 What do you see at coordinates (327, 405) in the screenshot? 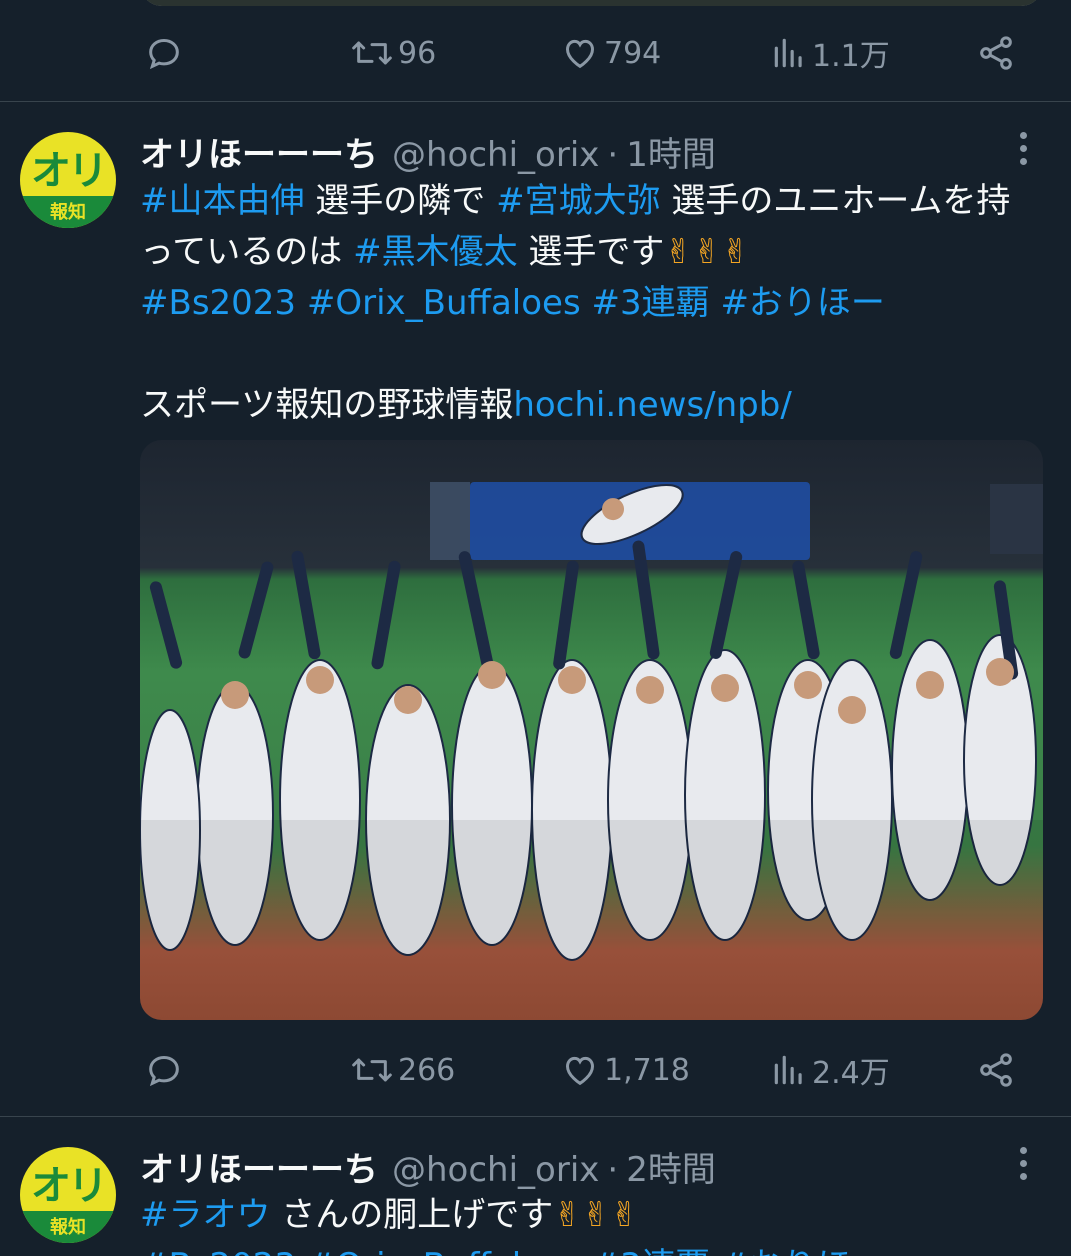
I see `text-segment: スポーツ報知の野球情報` at bounding box center [327, 405].